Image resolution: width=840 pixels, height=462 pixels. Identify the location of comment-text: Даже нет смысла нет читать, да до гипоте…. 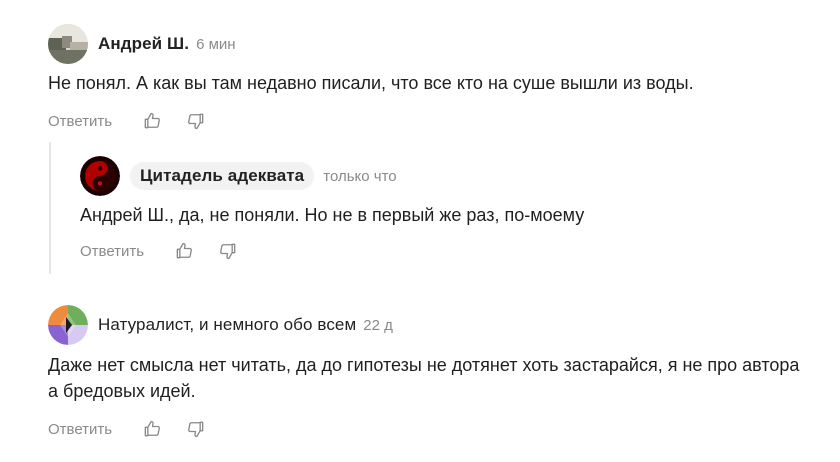
(424, 378).